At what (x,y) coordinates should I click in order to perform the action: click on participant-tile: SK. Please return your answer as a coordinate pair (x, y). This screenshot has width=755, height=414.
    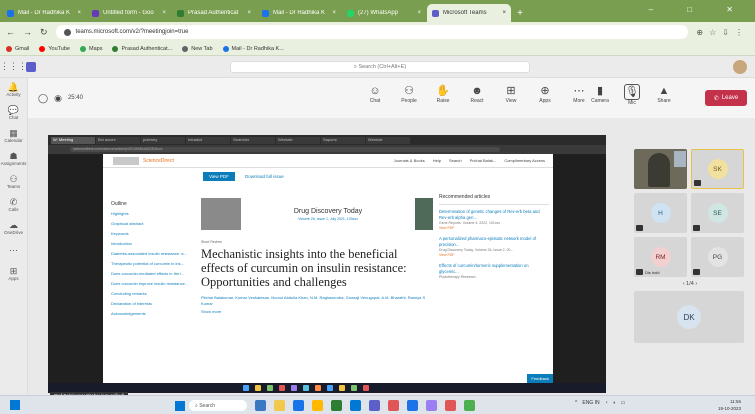
    Looking at the image, I should click on (717, 169).